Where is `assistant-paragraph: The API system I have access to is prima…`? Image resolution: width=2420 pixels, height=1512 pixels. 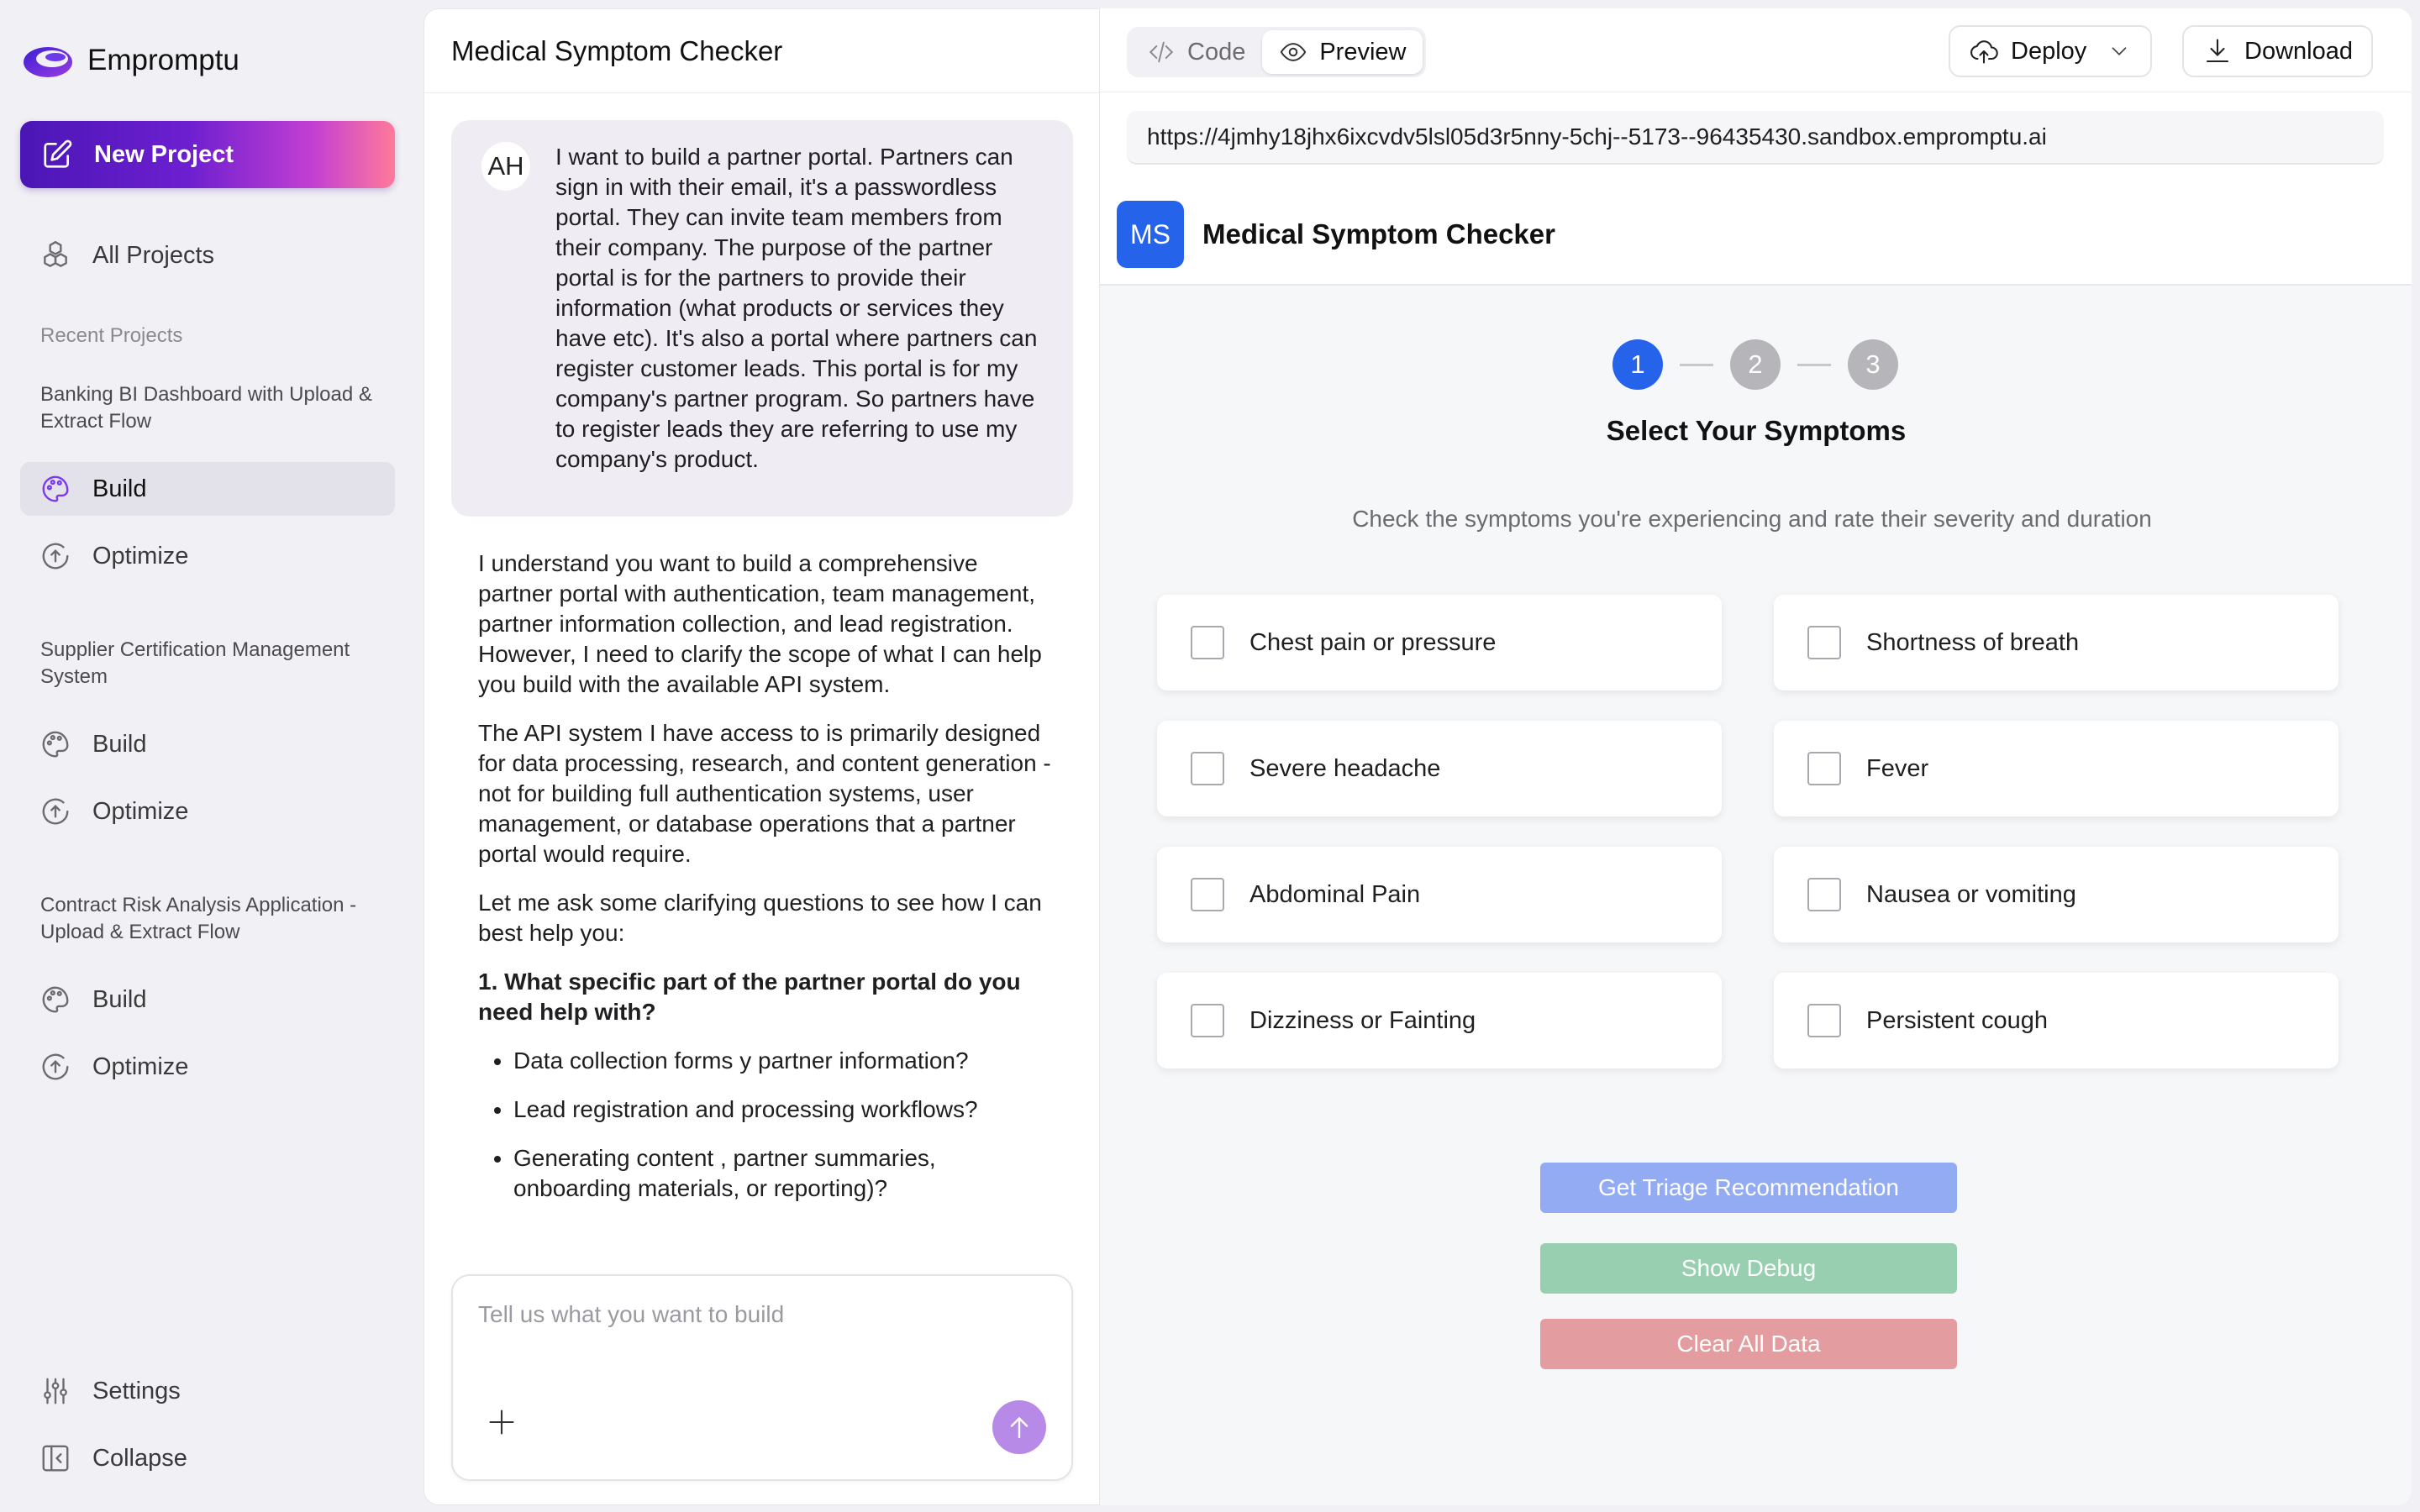
assistant-paragraph: The API system I have access to is prima… is located at coordinates (764, 793).